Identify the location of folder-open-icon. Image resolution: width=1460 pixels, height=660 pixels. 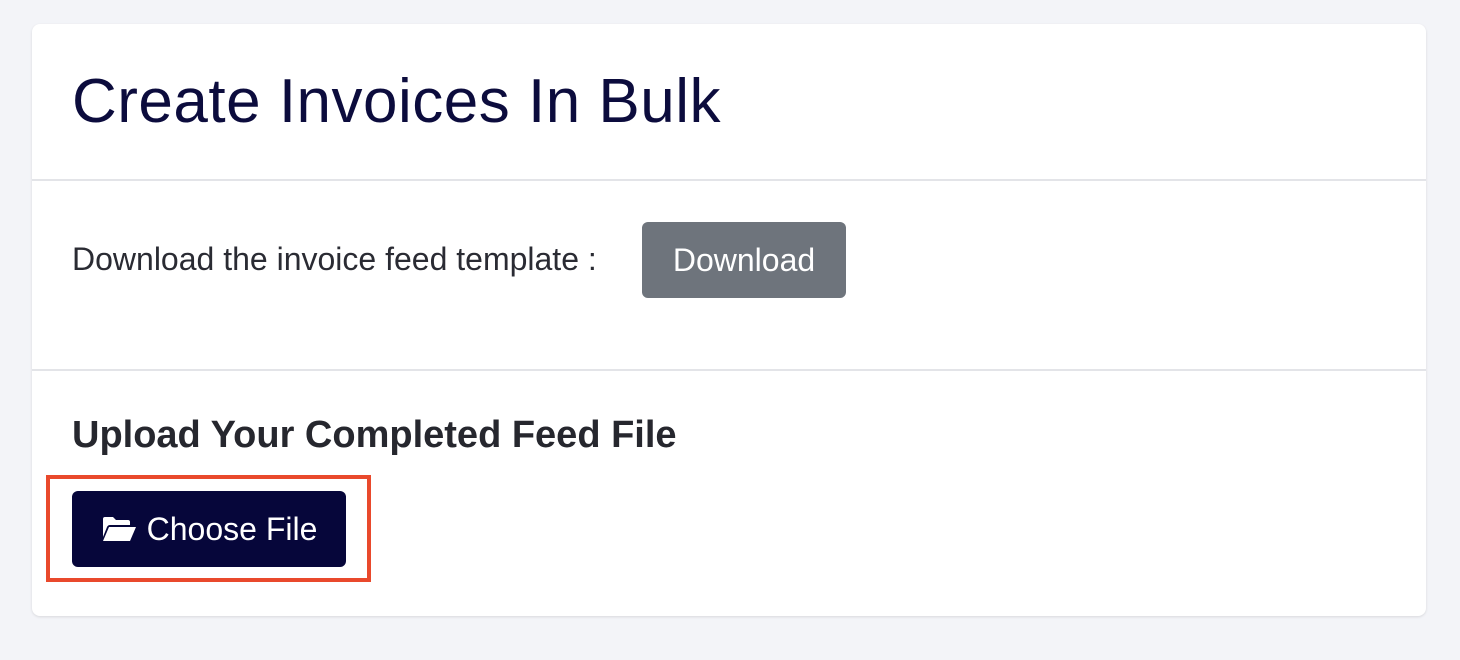
(119, 529).